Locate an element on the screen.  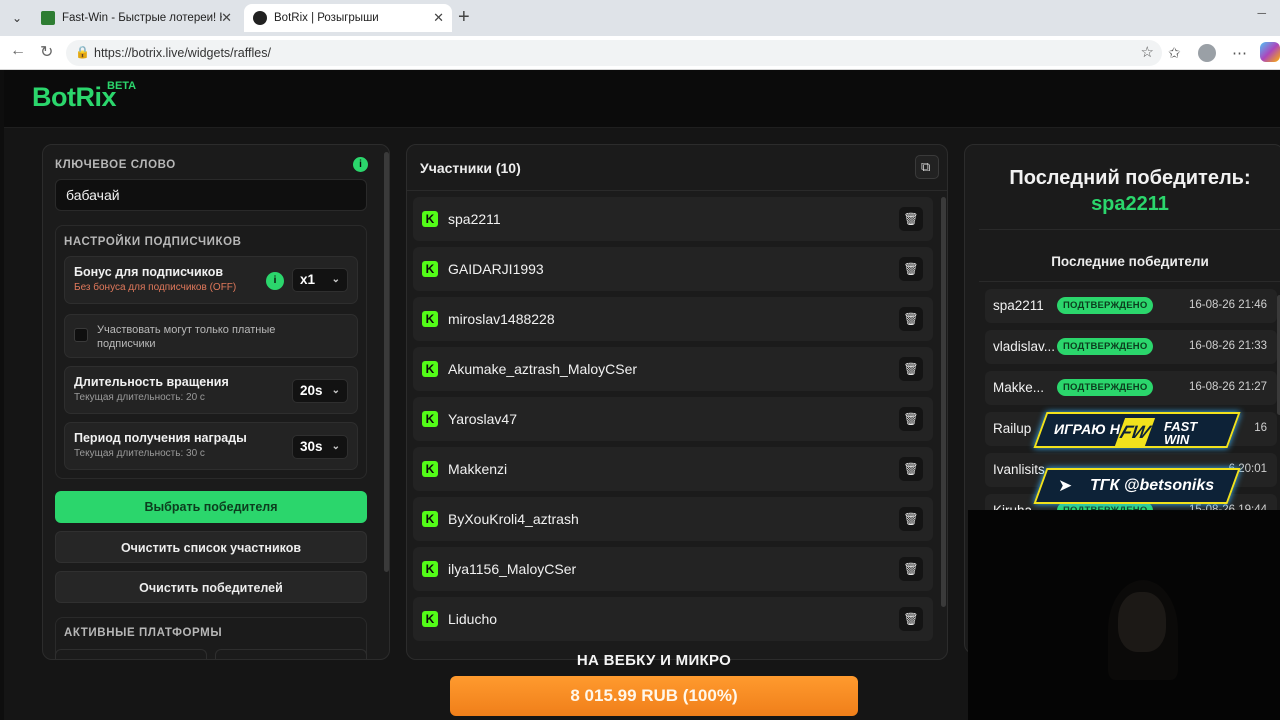
reload-icon: ↻ is located at coordinates (46, 52).